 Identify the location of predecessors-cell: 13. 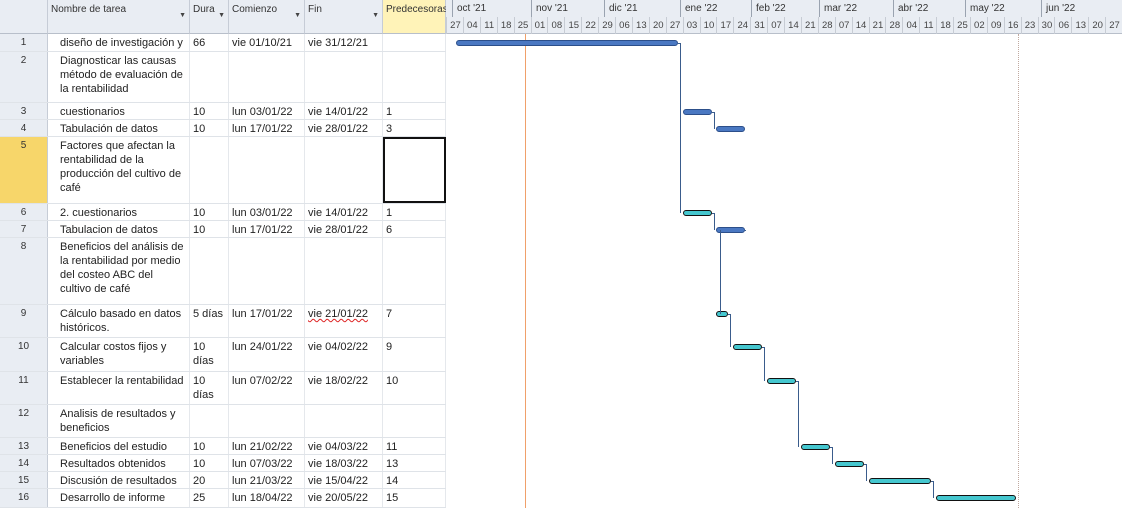
(414, 463).